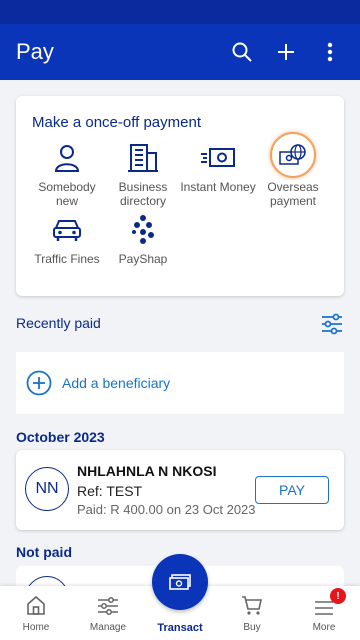 The width and height of the screenshot is (360, 640). I want to click on option-overseas-payment: Overseas payment, so click(293, 170).